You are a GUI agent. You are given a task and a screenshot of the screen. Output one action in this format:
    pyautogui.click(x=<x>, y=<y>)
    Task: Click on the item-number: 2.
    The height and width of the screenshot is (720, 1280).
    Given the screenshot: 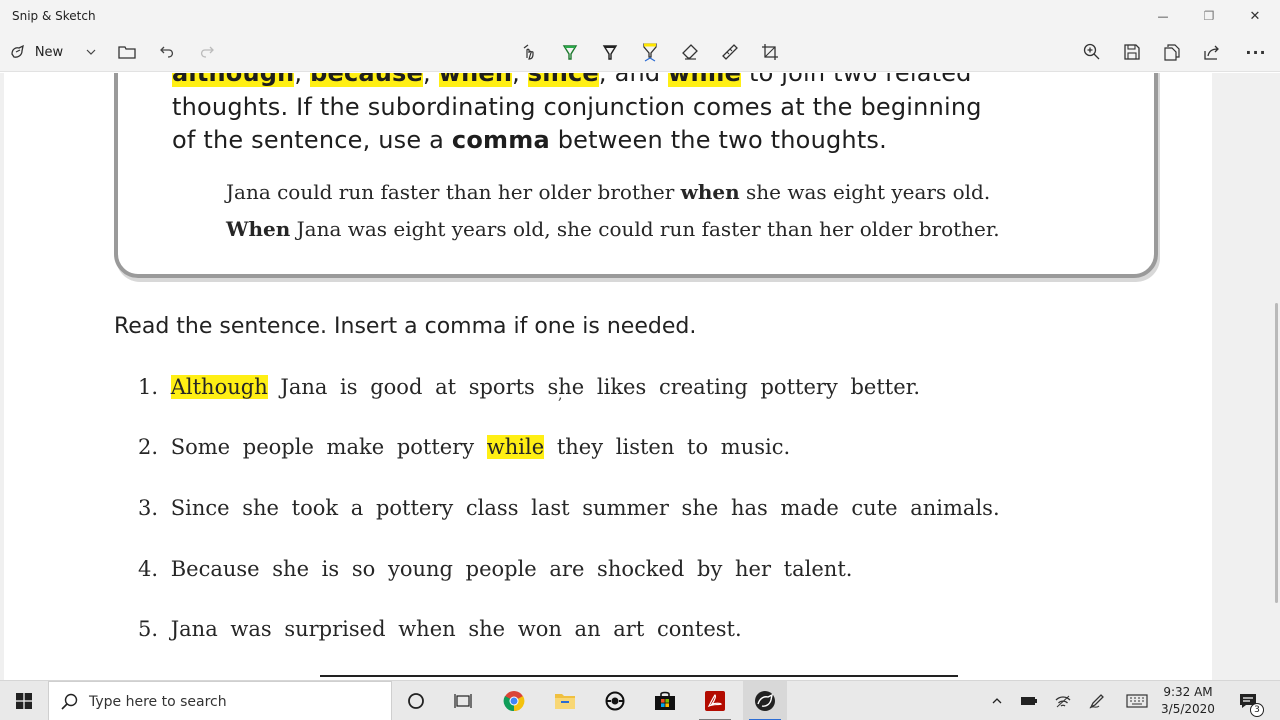 What is the action you would take?
    pyautogui.click(x=148, y=447)
    